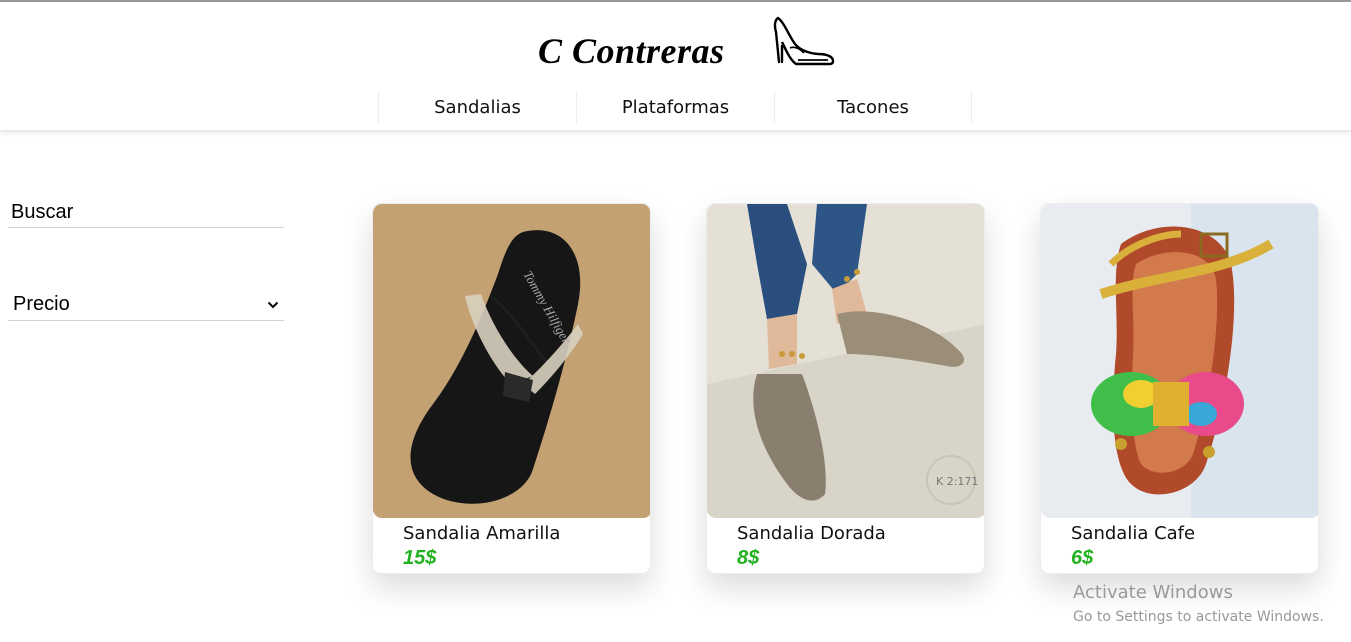 The height and width of the screenshot is (642, 1351). I want to click on product-name: Sandalia Cafe, so click(1133, 533).